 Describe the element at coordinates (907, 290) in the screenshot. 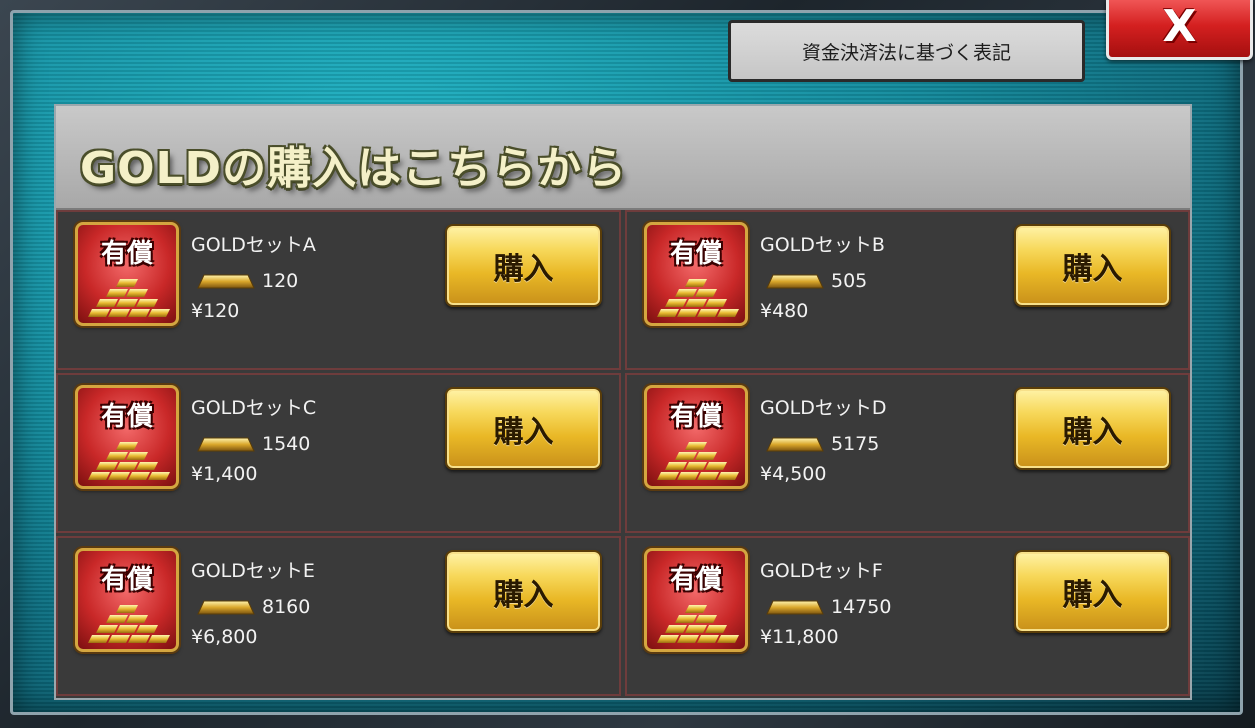

I see `gold-set-item: 有償 GOLDセットB 505 ¥480 購入` at that location.